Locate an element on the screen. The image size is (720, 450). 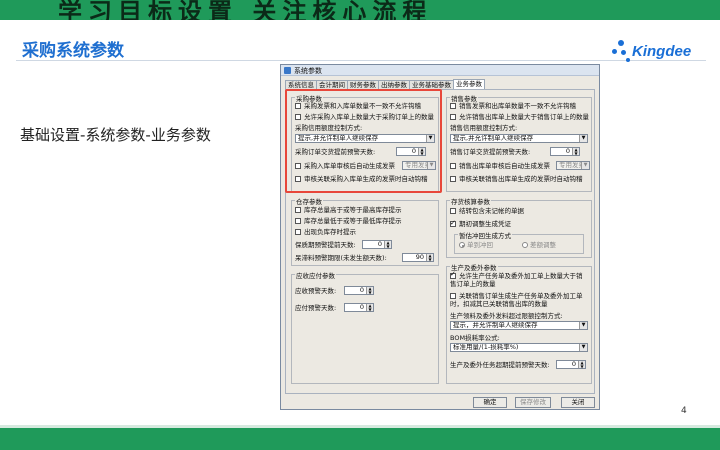
close-button: 关闭 is located at coordinates (578, 402).